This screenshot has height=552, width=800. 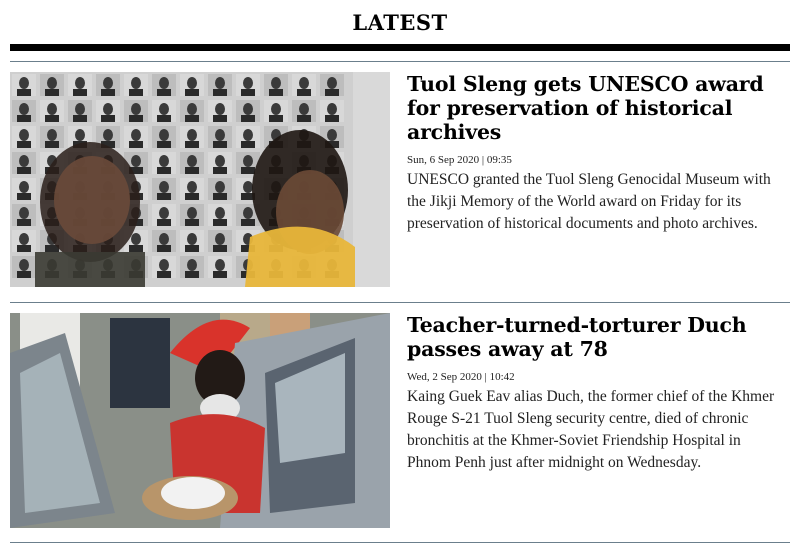 I want to click on section-title: LATEST, so click(x=400, y=22).